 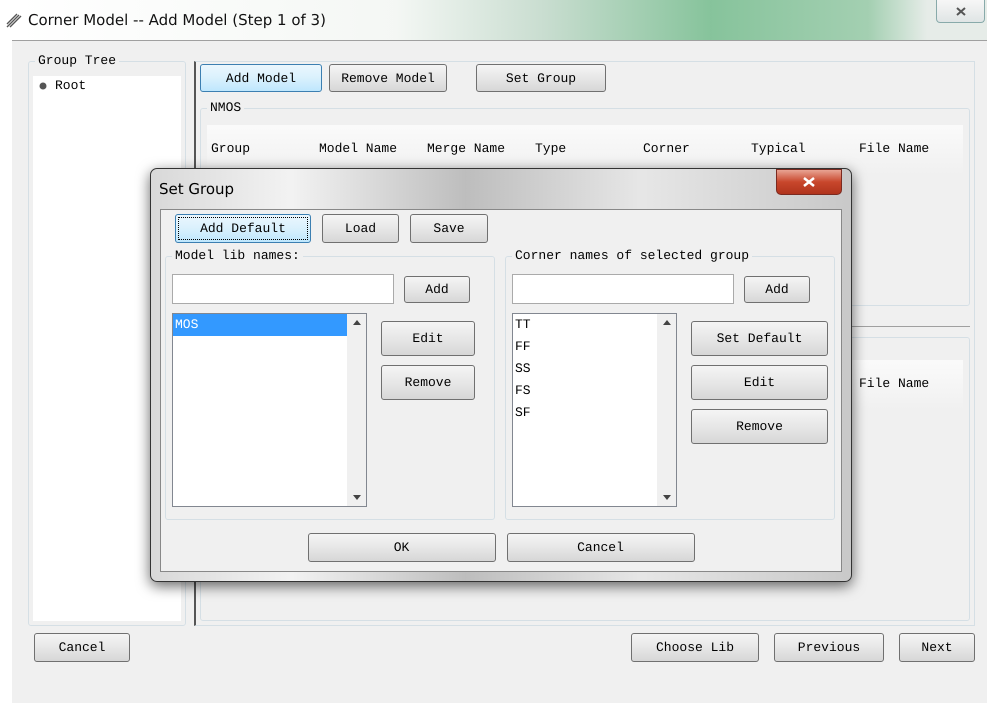 What do you see at coordinates (196, 189) in the screenshot?
I see `dialog-title: Set Group` at bounding box center [196, 189].